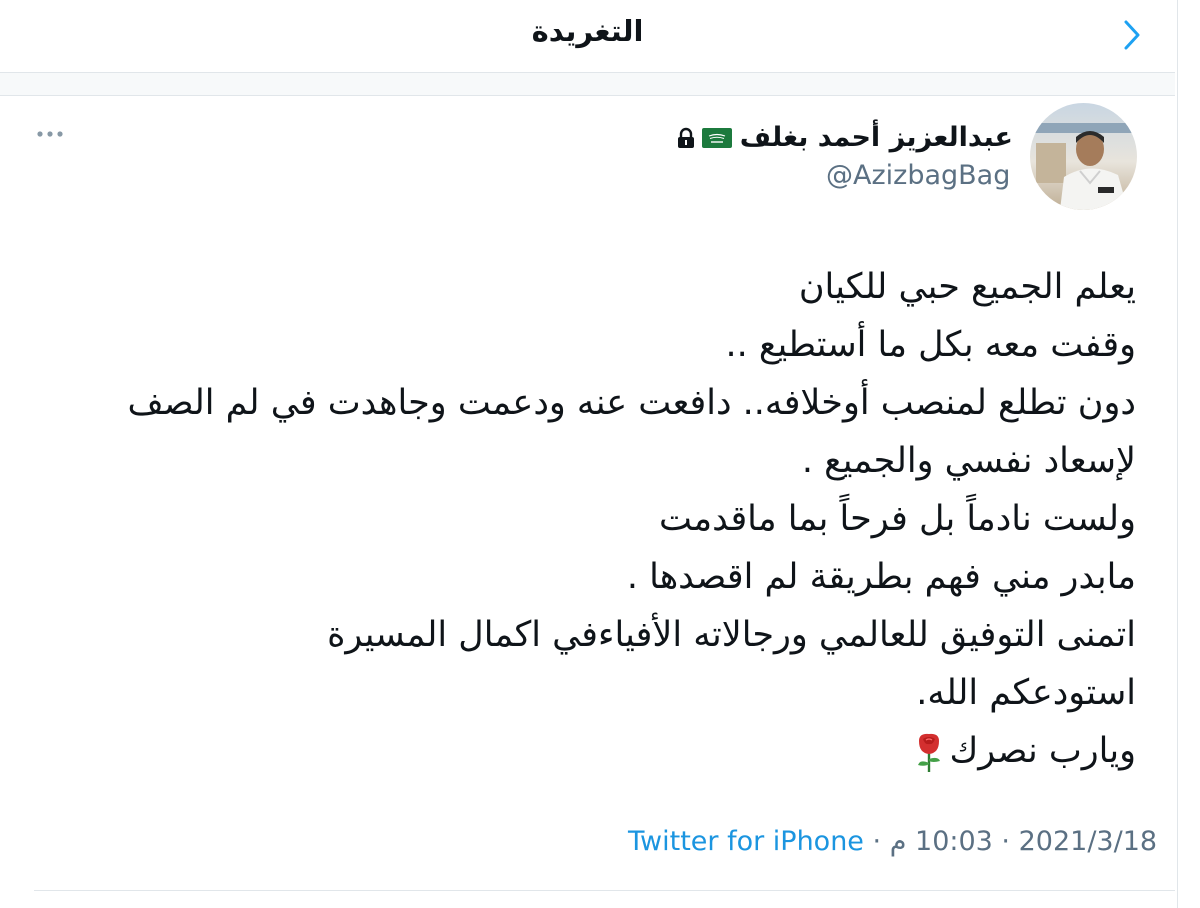 This screenshot has width=1200, height=908. I want to click on name-badges, so click(704, 138).